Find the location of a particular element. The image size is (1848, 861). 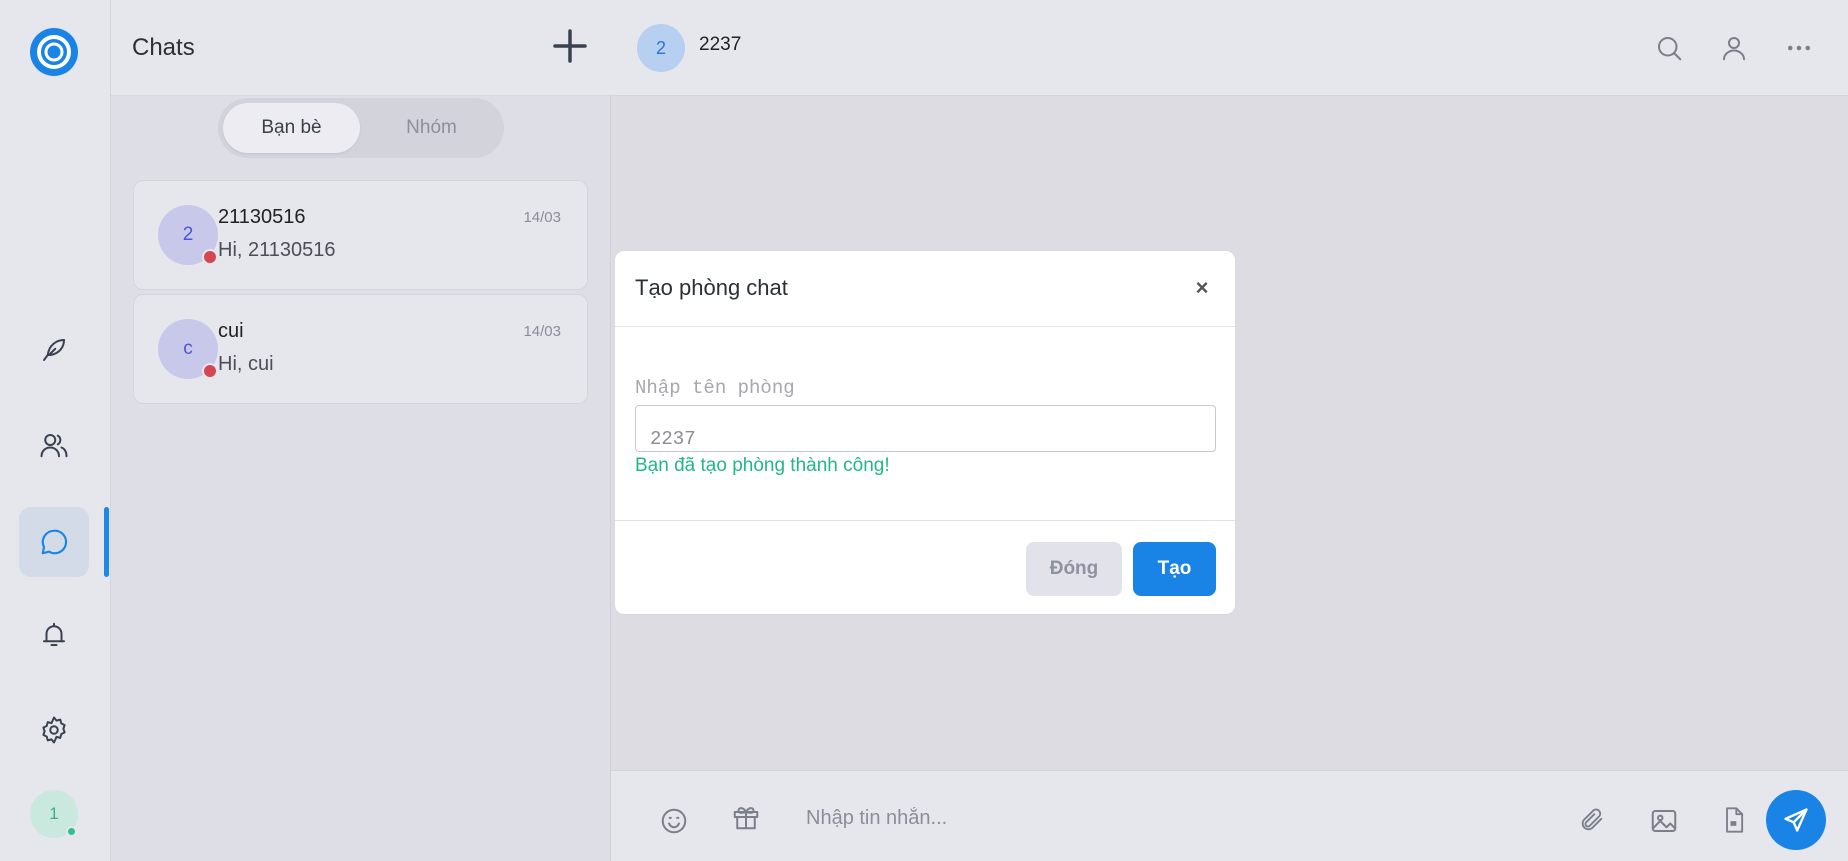

paperclip-icon is located at coordinates (1592, 819).